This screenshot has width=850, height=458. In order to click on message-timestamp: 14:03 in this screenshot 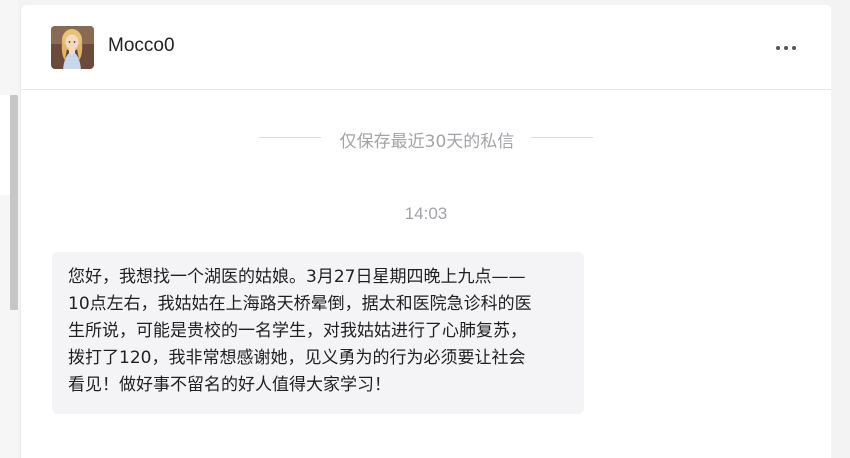, I will do `click(426, 214)`.